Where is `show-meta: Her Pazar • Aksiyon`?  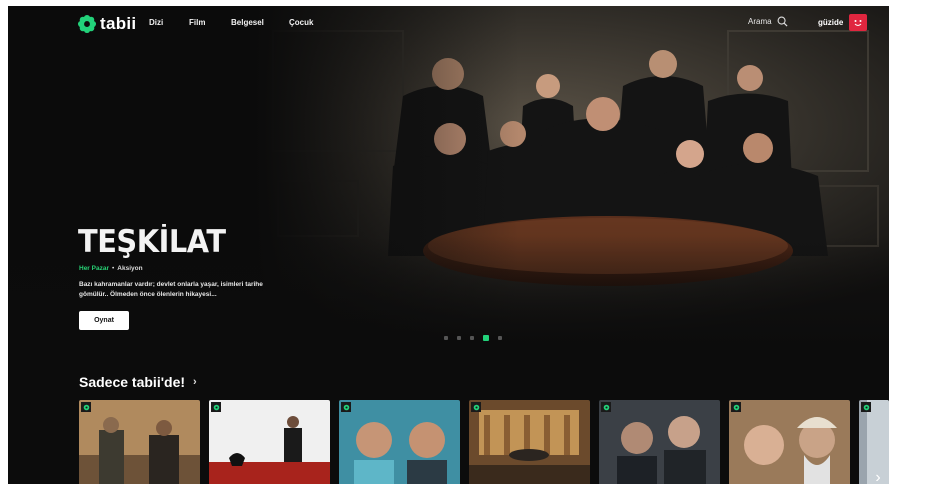
show-meta: Her Pazar • Aksiyon is located at coordinates (111, 268).